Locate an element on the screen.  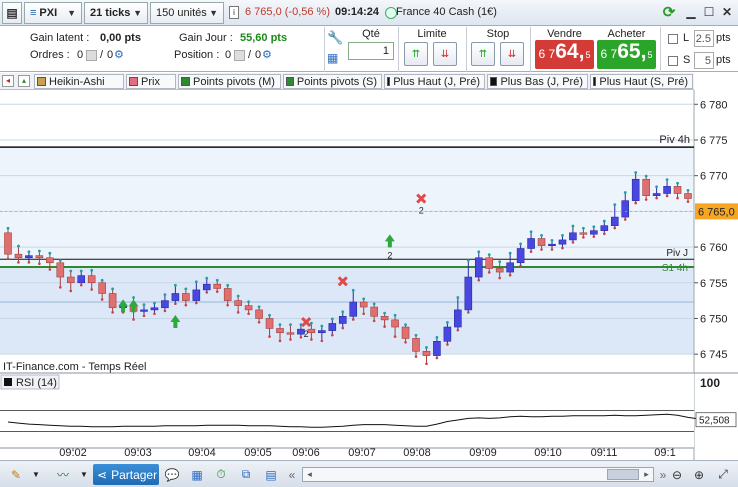
units-selector: 150 unités ▼ is located at coordinates (187, 13).